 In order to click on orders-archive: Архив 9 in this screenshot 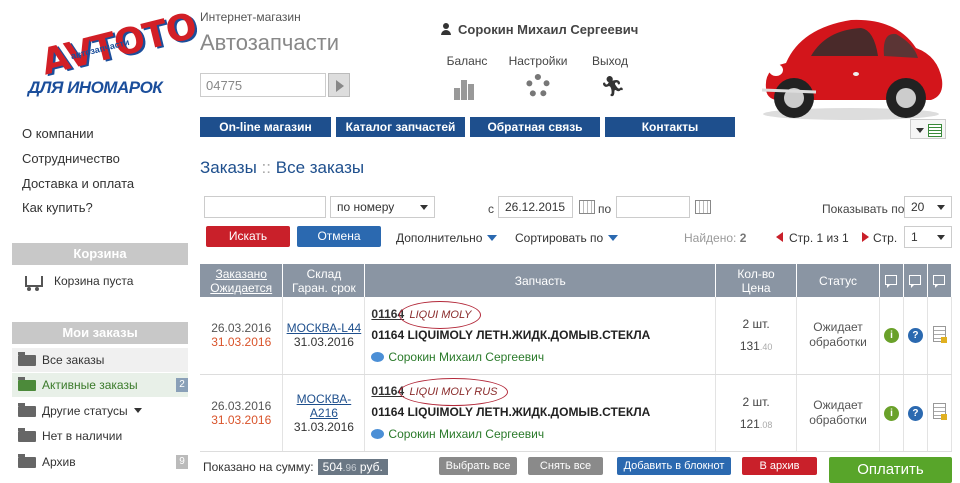, I will do `click(100, 462)`.